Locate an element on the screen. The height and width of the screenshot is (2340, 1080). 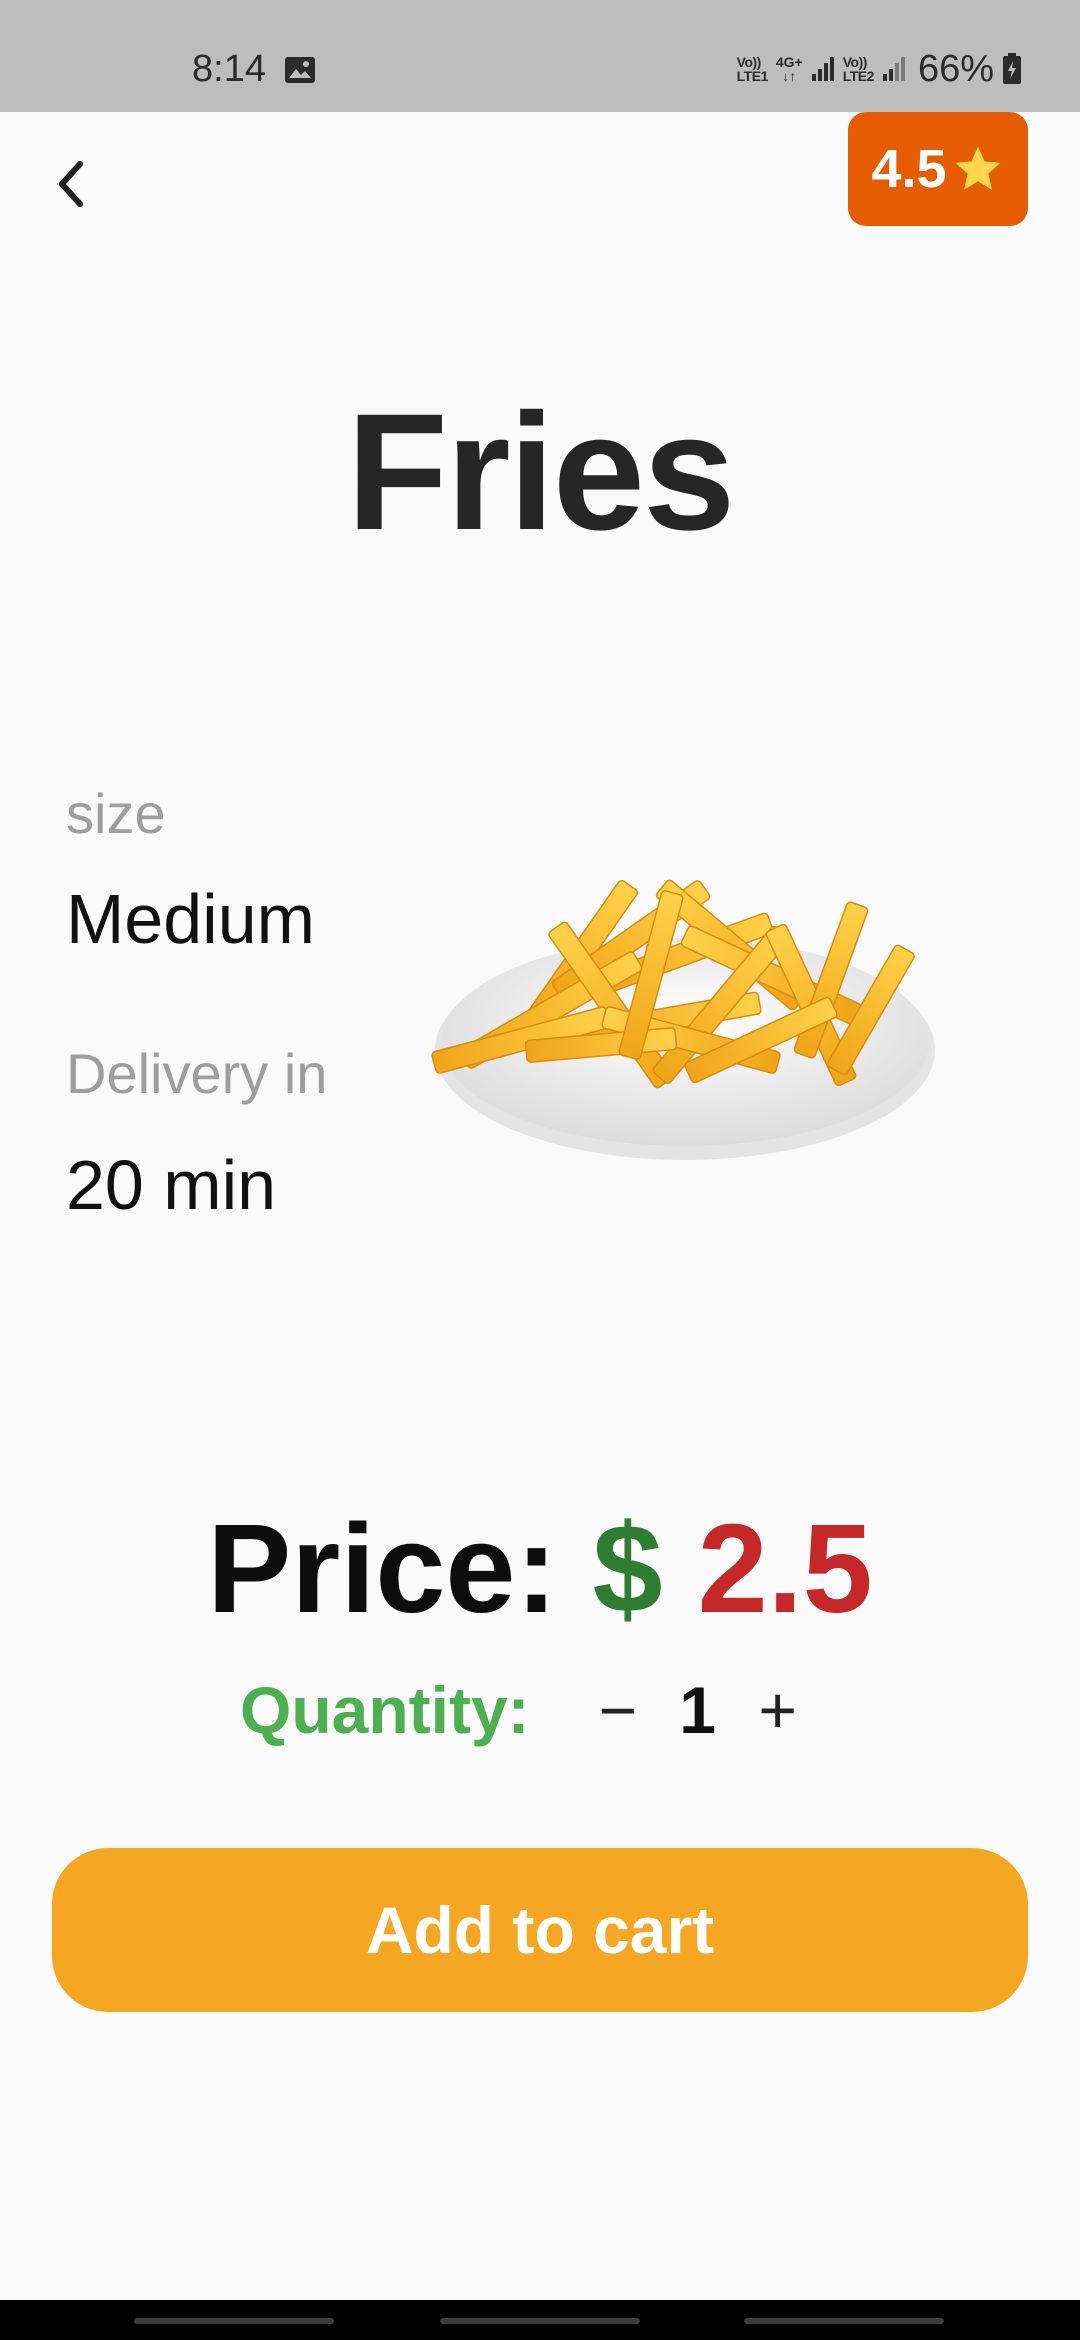
add-to-cart-label: Add to cart is located at coordinates (540, 1930).